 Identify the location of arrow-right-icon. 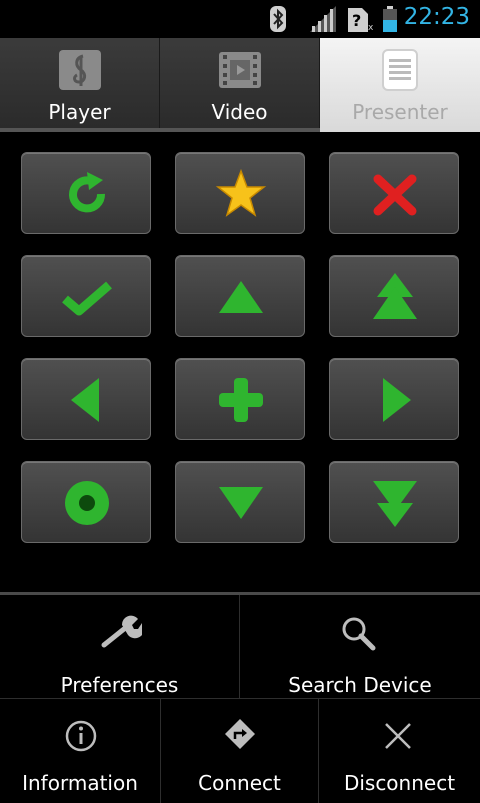
(397, 400).